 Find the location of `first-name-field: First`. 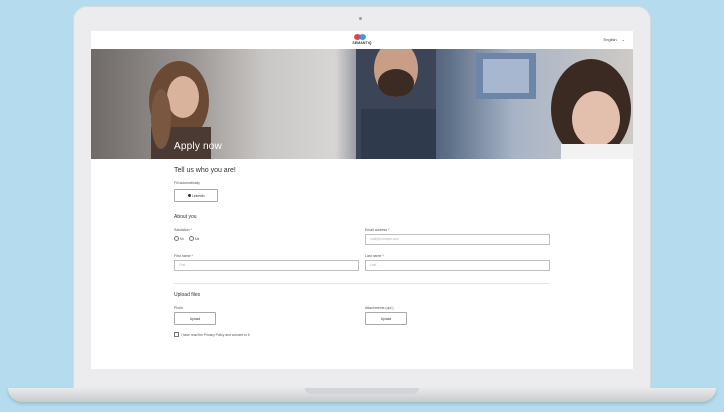

first-name-field: First is located at coordinates (266, 265).